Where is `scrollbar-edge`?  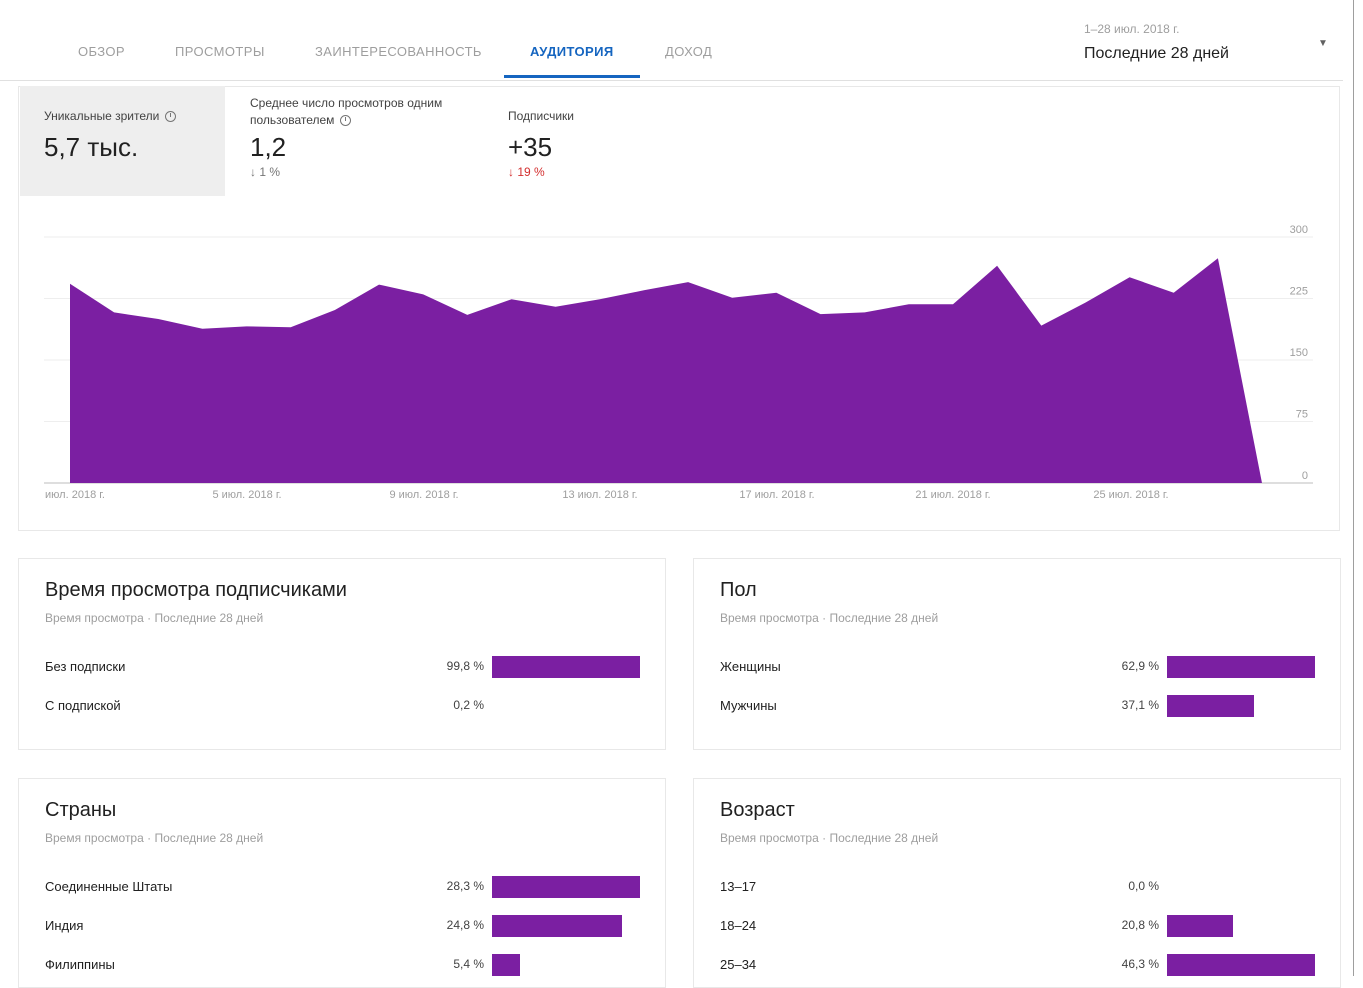
scrollbar-edge is located at coordinates (1353, 488).